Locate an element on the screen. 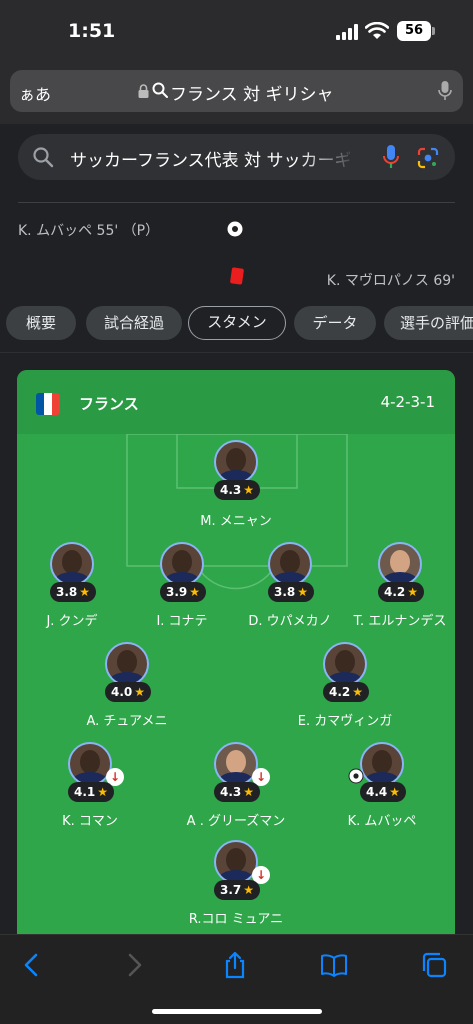 Image resolution: width=473 pixels, height=1024 pixels. tab-timeline: 試合経過 is located at coordinates (134, 323).